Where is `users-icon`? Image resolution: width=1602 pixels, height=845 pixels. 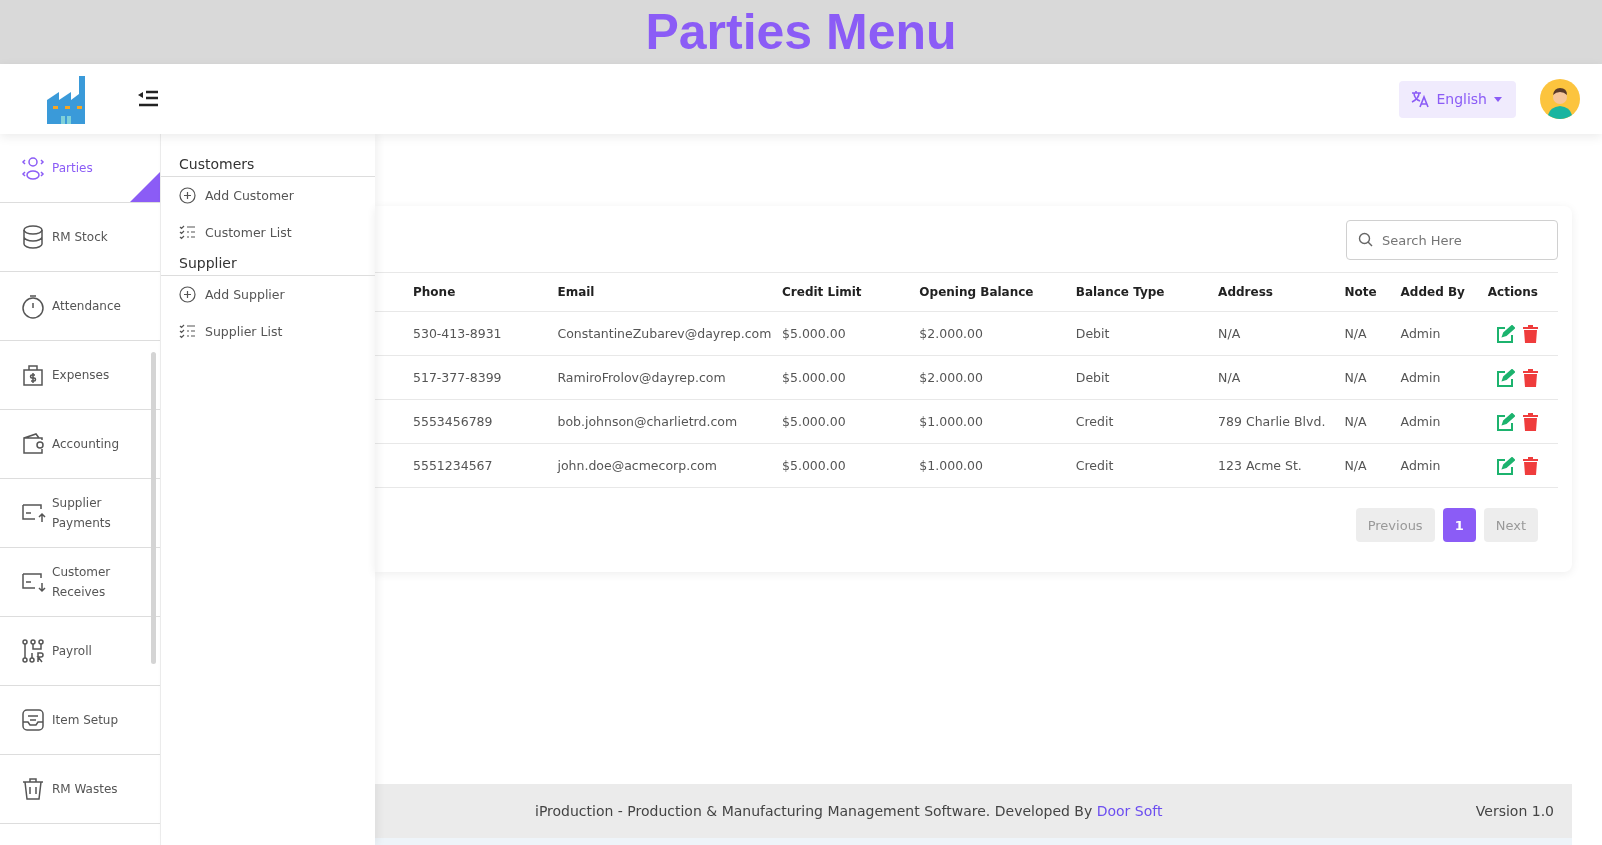 users-icon is located at coordinates (33, 168).